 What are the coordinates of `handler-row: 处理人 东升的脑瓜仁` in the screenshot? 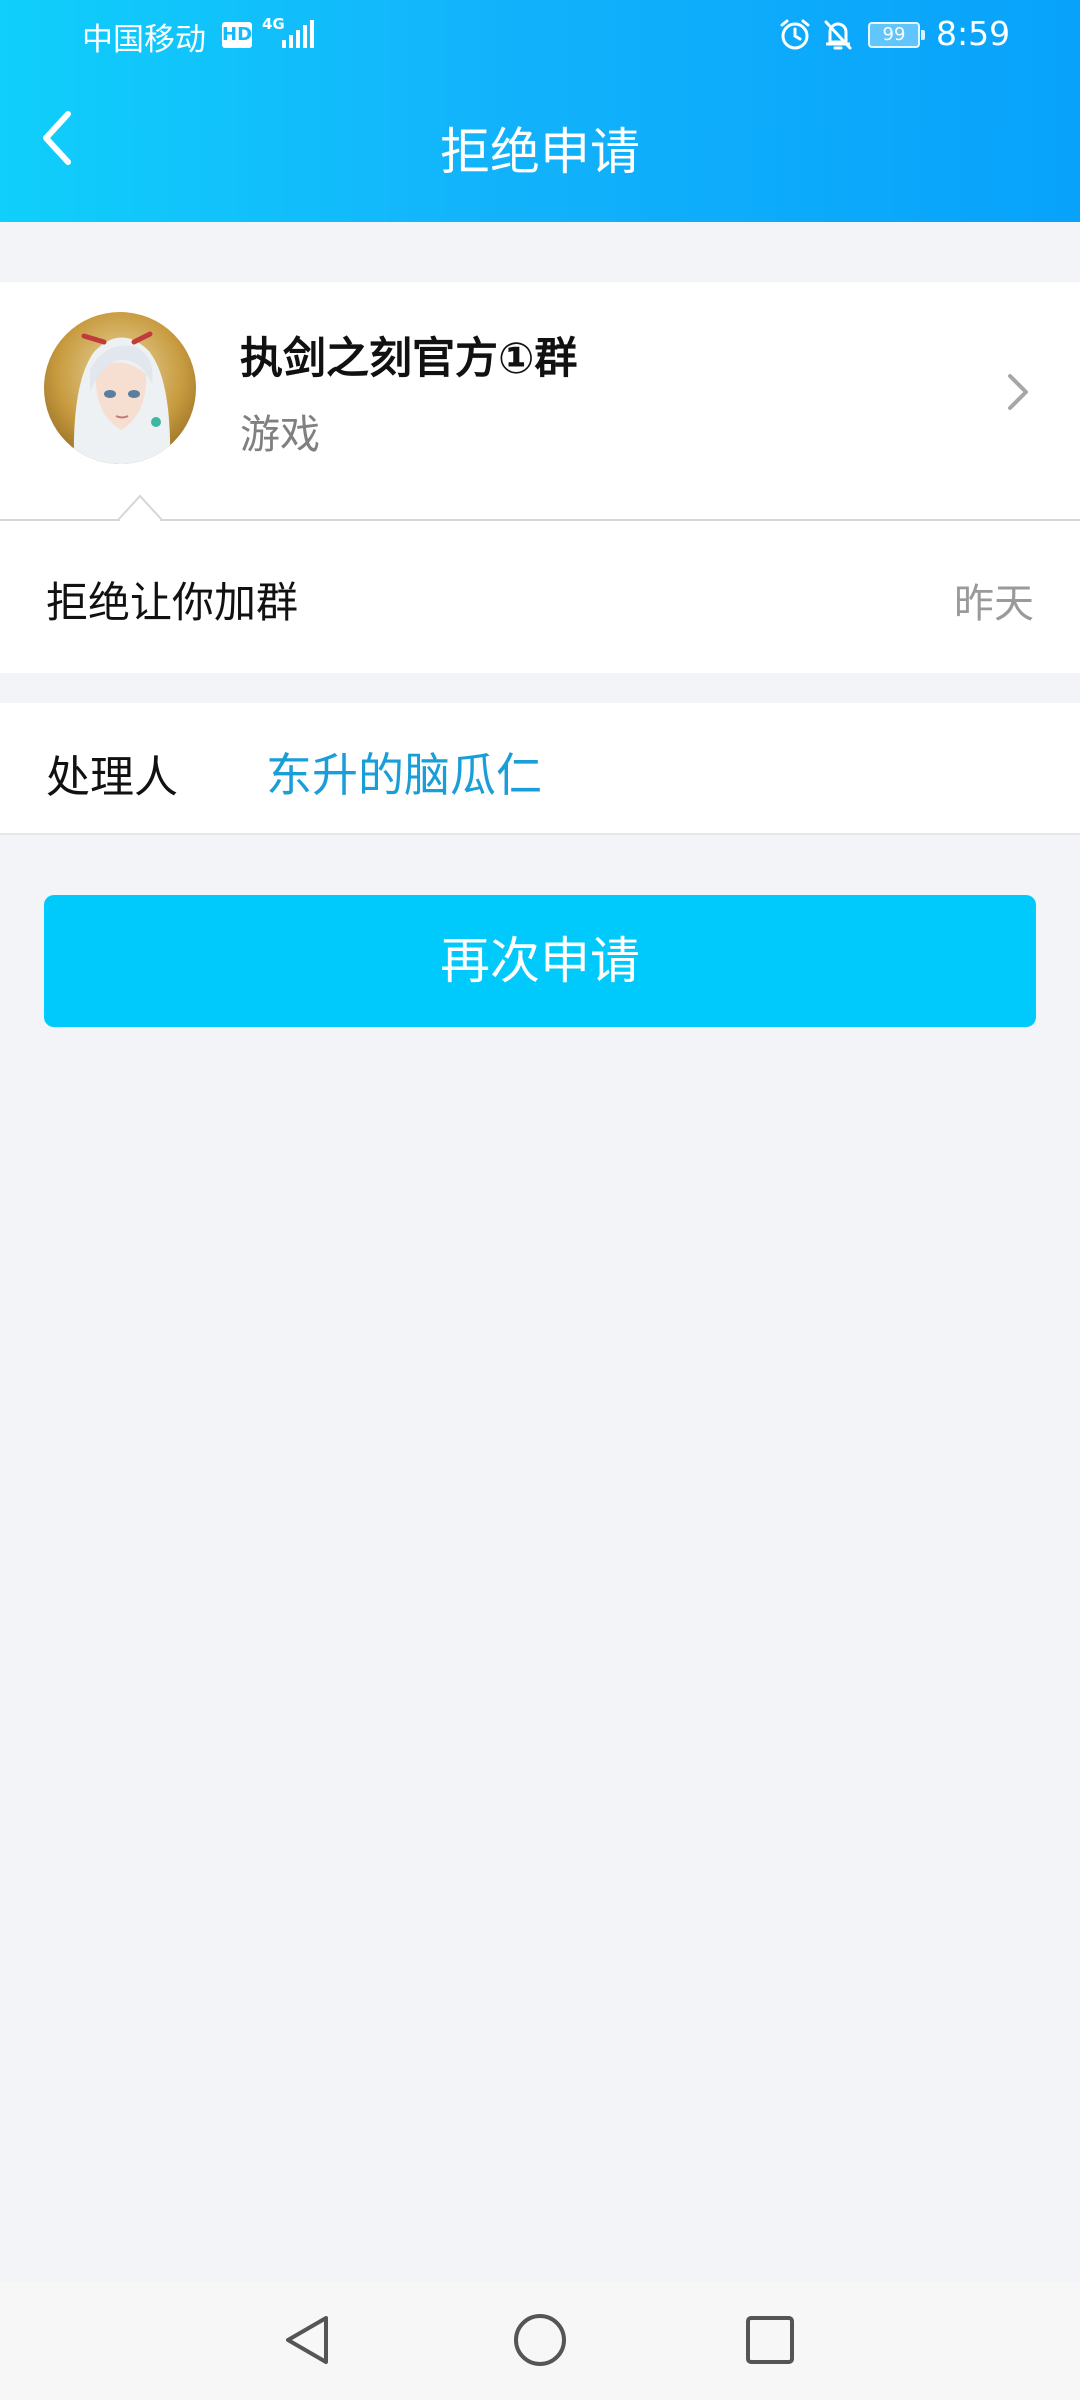 It's located at (540, 769).